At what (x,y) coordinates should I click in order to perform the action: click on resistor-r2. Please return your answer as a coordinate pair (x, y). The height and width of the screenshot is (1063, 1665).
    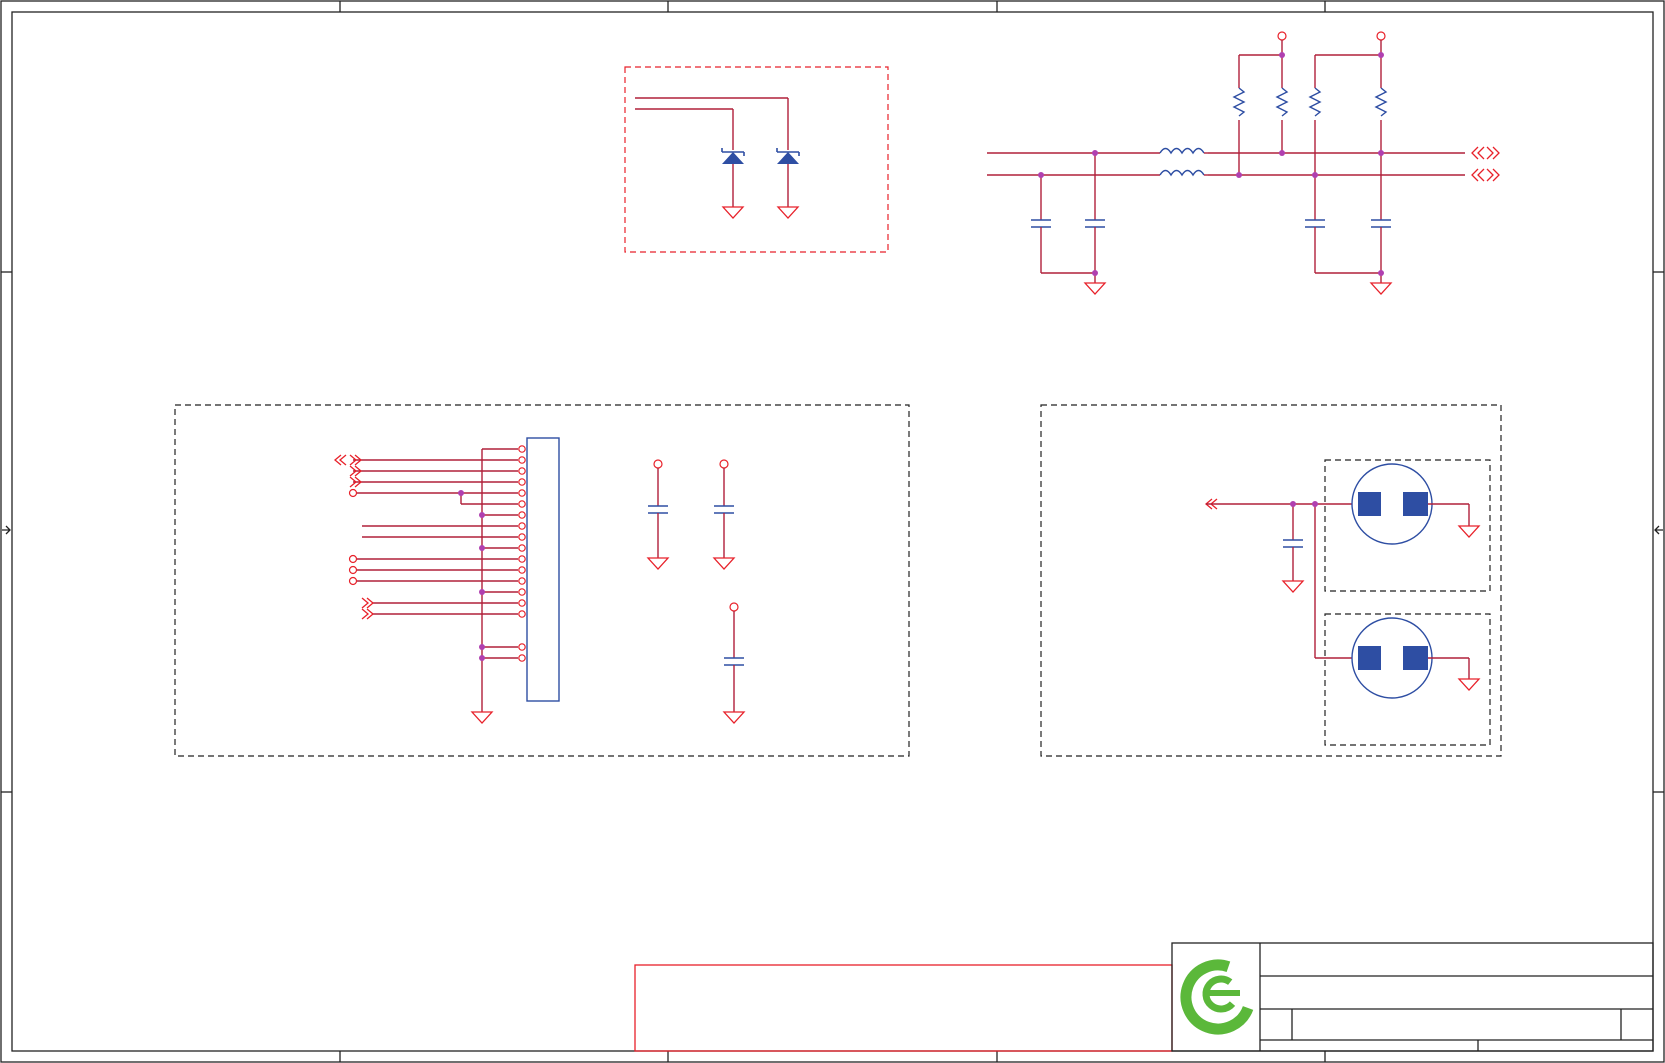
    Looking at the image, I should click on (1282, 102).